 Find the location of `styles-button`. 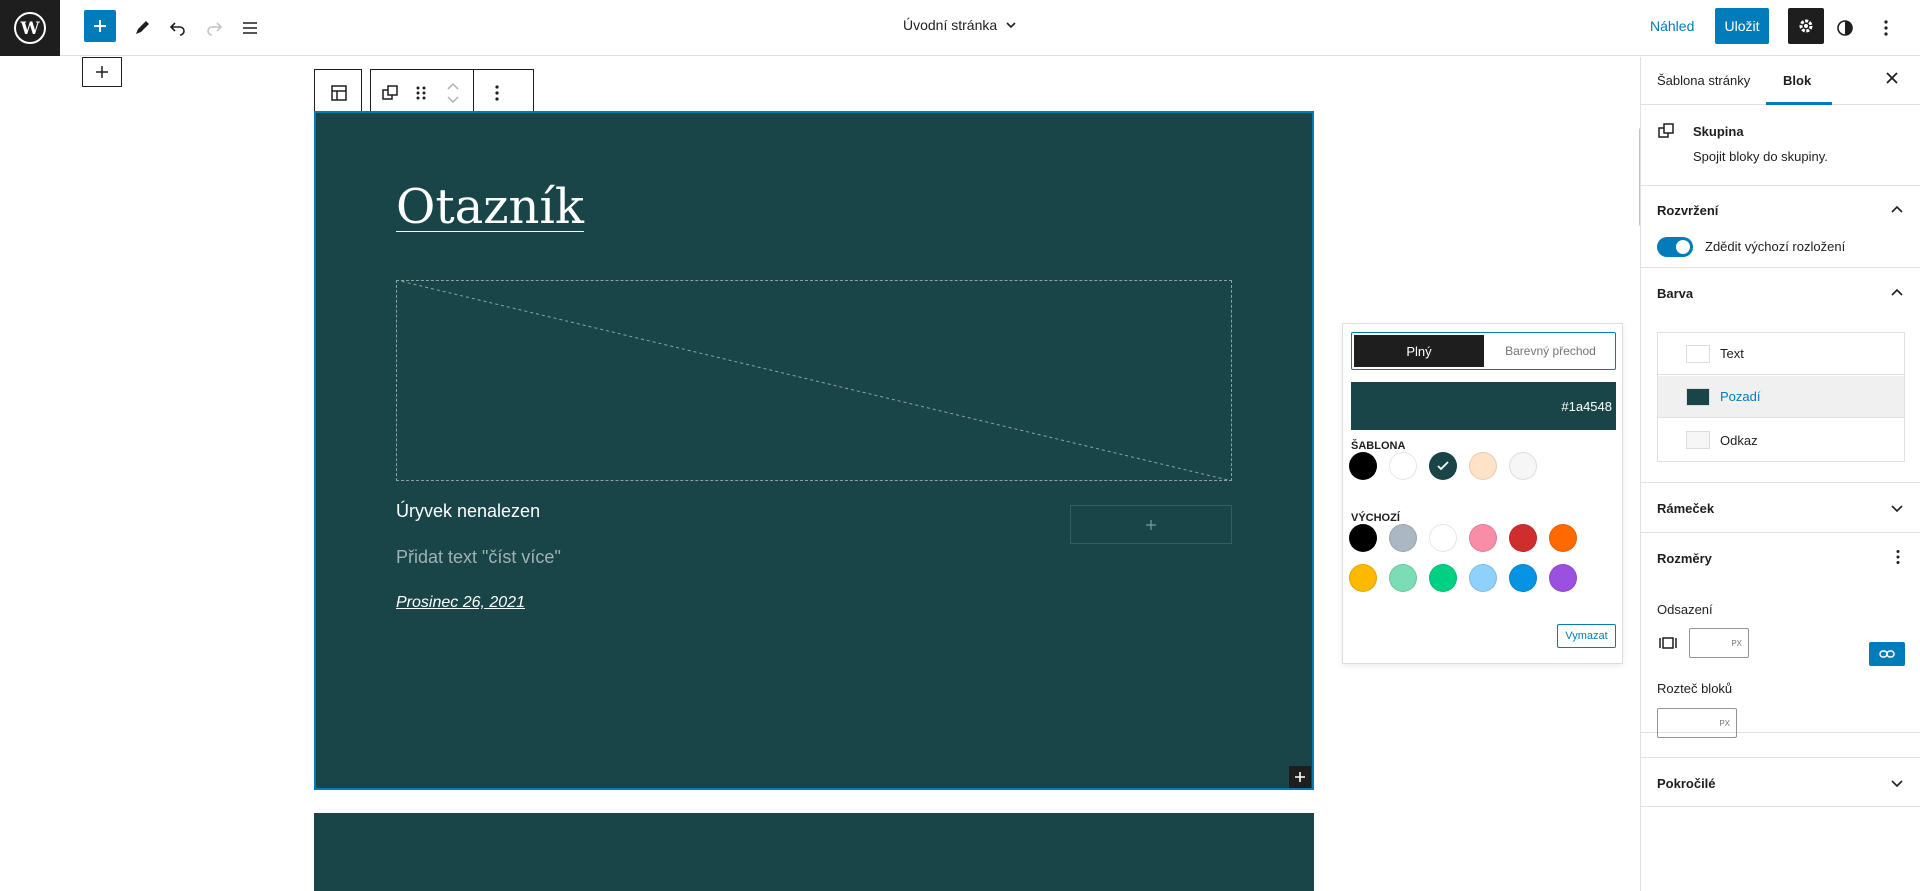

styles-button is located at coordinates (1845, 28).